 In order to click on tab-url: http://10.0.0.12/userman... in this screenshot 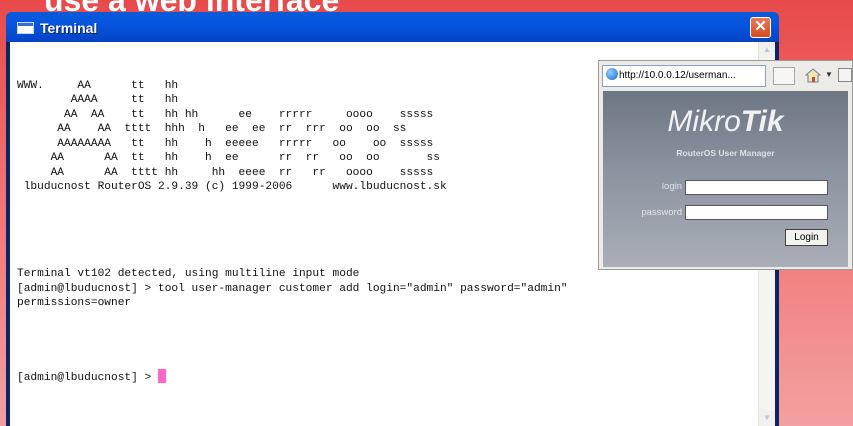, I will do `click(677, 75)`.